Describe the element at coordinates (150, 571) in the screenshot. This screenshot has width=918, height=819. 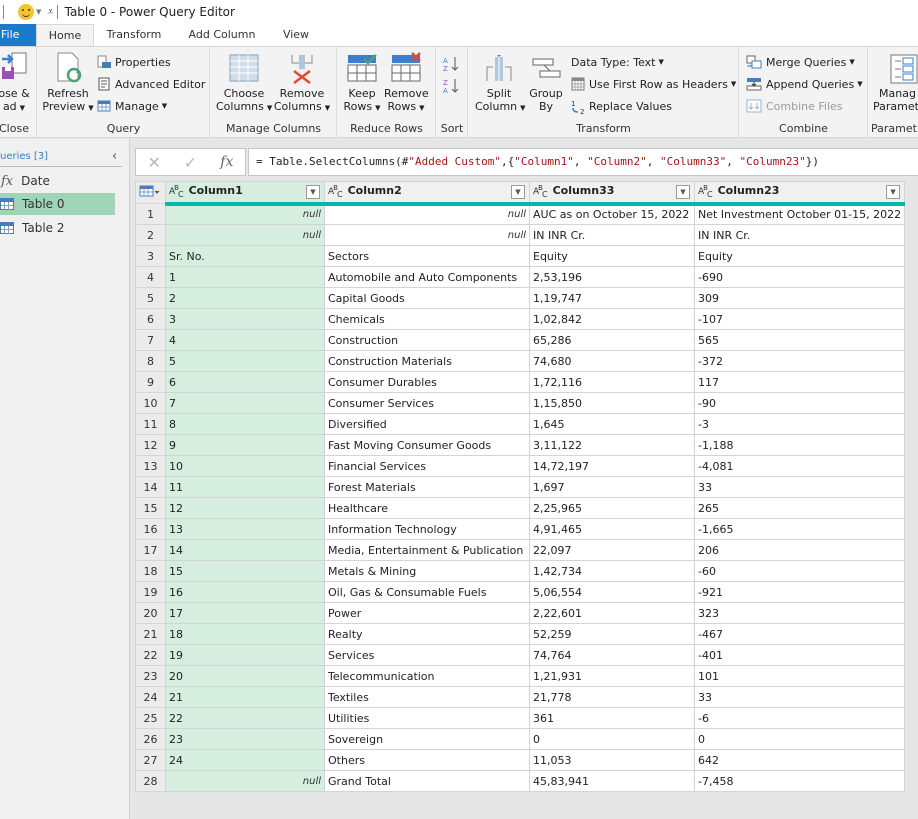
I see `row-number: 18` at that location.